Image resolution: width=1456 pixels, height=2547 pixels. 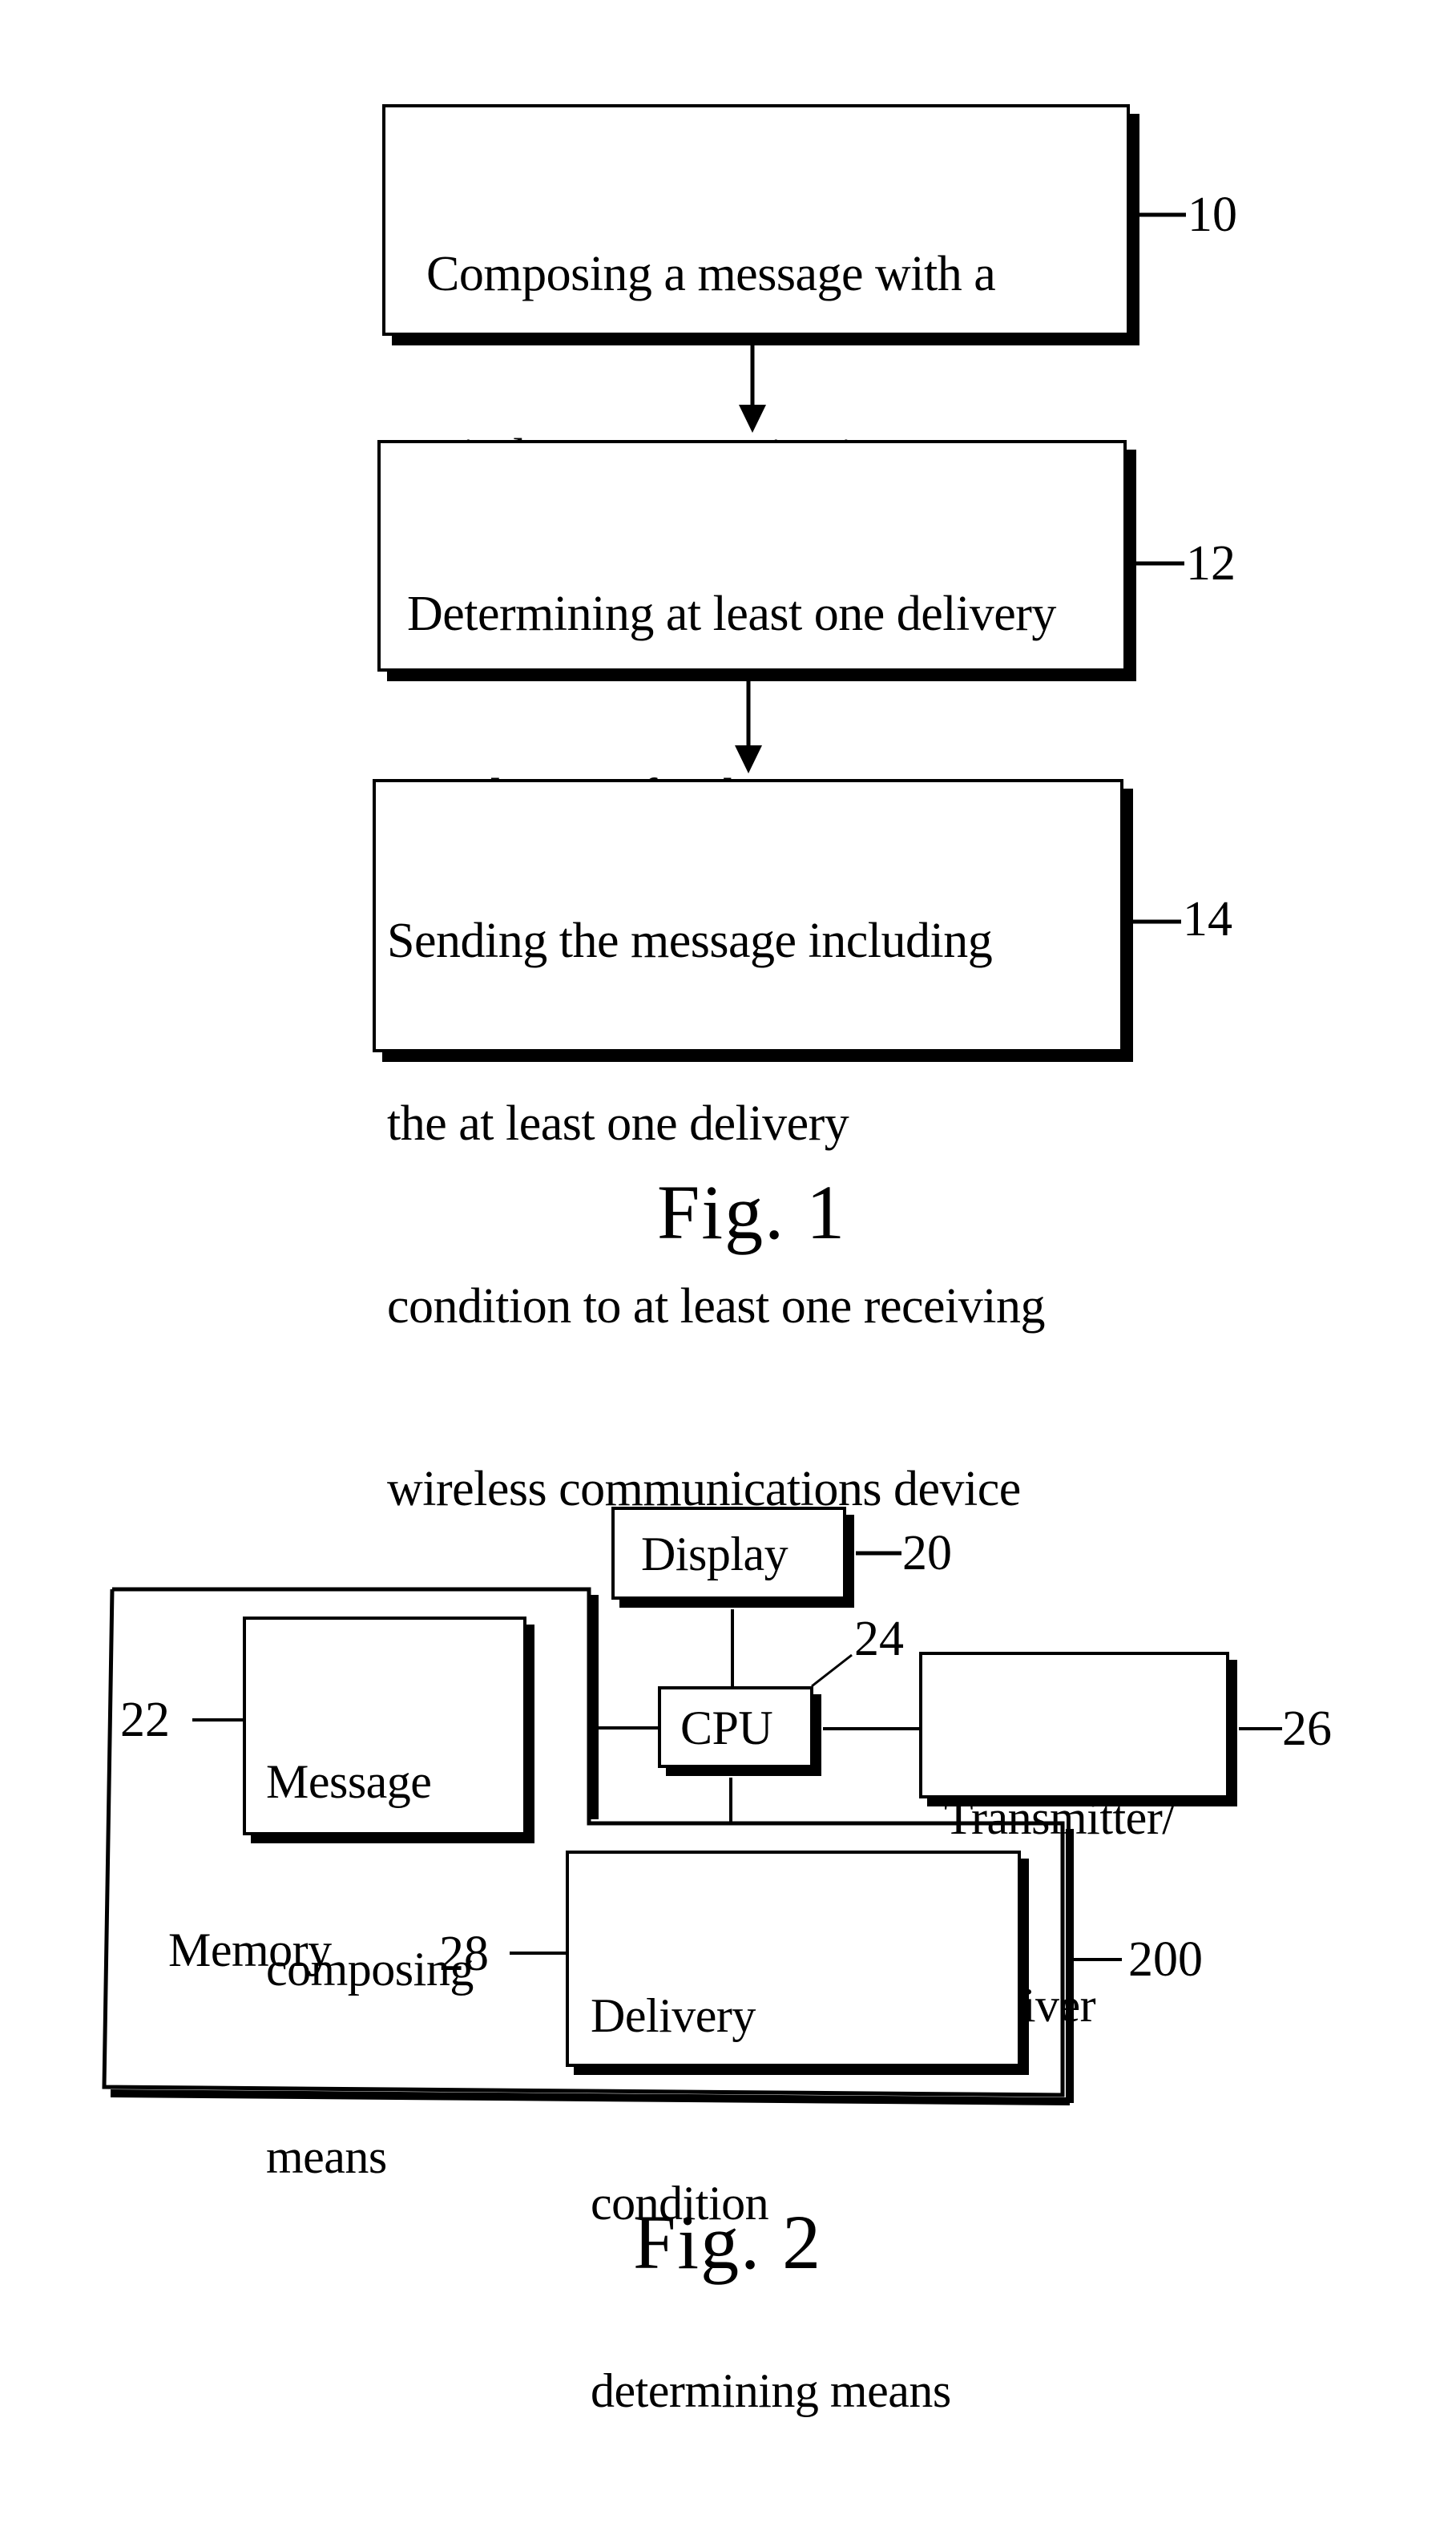 I want to click on ref-label-14: 14, so click(x=1207, y=919).